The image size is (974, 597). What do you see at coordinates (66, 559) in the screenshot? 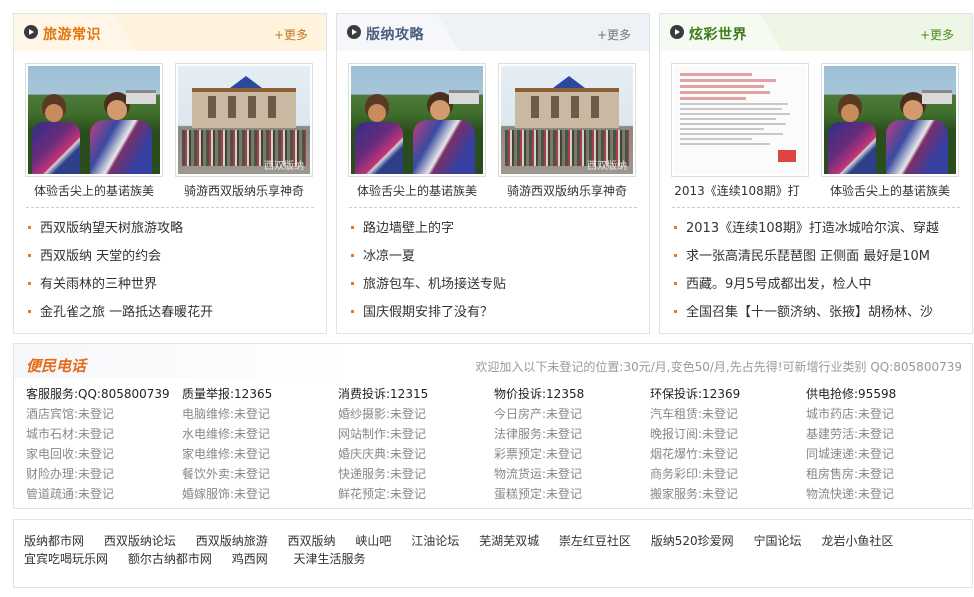
I see `friend-link: 宜宾吃喝玩乐网` at bounding box center [66, 559].